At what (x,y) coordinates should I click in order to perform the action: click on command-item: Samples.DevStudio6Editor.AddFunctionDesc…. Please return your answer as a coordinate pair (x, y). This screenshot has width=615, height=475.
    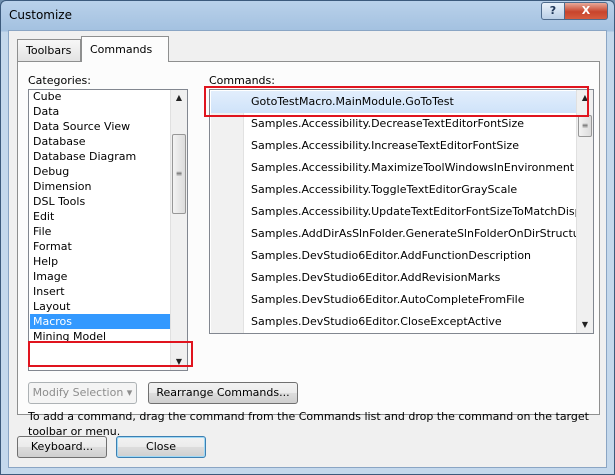
    Looking at the image, I should click on (397, 256).